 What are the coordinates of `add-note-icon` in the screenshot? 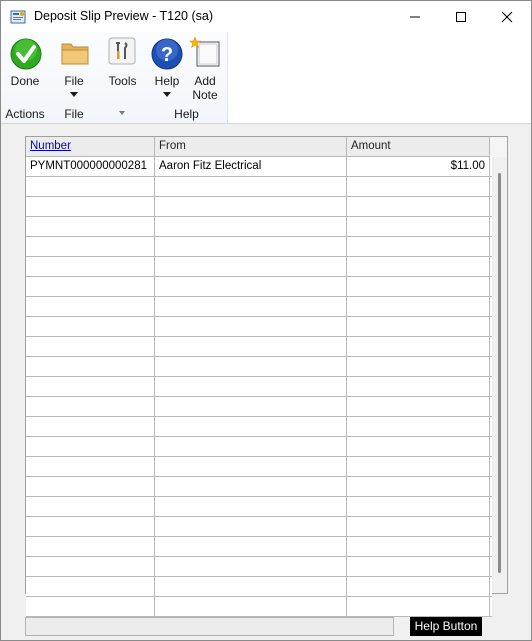 It's located at (204, 51).